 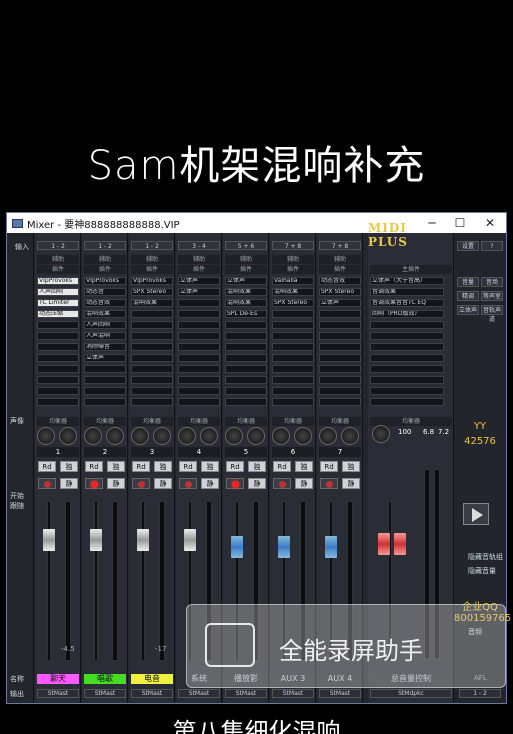 I want to click on fine-tune-button: 精调, so click(x=468, y=296).